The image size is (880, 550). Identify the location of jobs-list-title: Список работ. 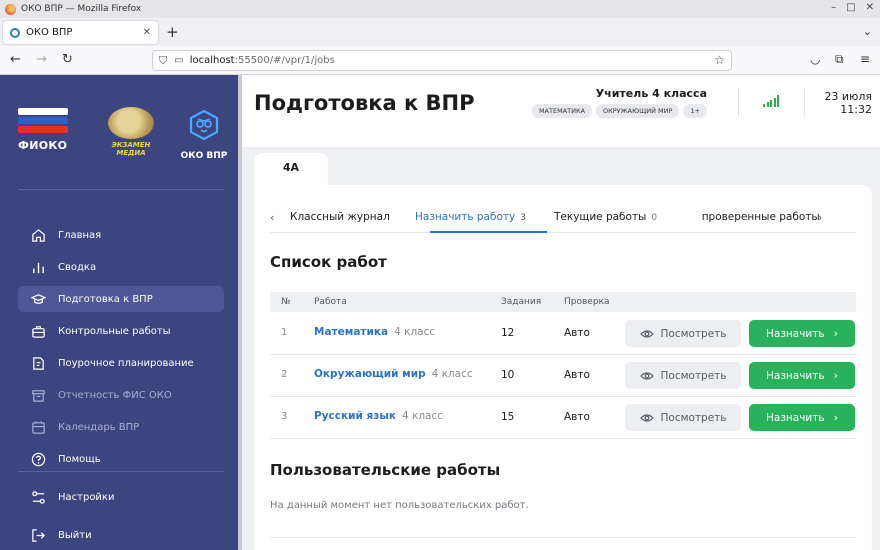
(328, 262).